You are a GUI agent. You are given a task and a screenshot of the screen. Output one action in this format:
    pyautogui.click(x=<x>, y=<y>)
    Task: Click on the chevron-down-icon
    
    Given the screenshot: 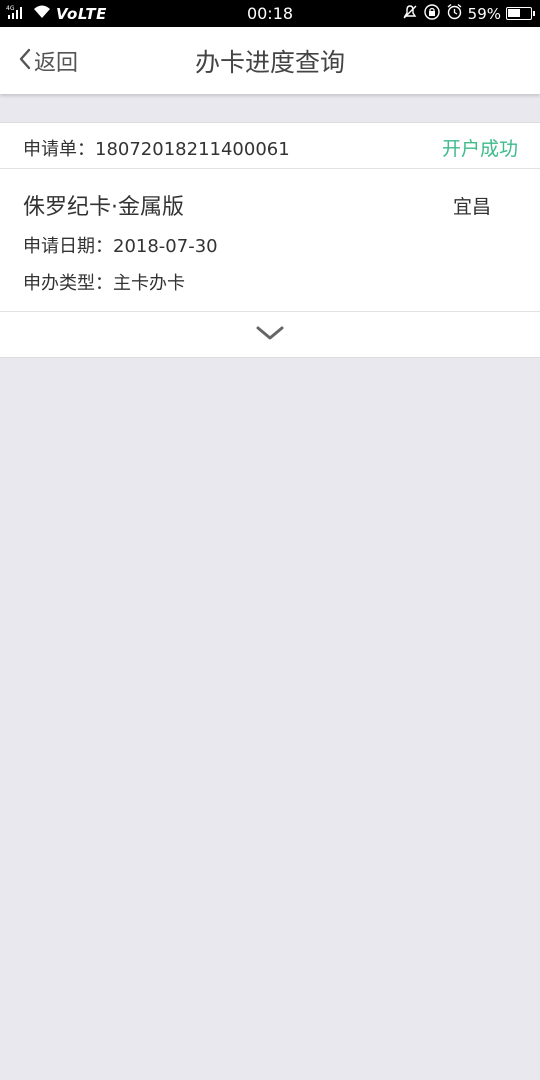 What is the action you would take?
    pyautogui.click(x=270, y=335)
    